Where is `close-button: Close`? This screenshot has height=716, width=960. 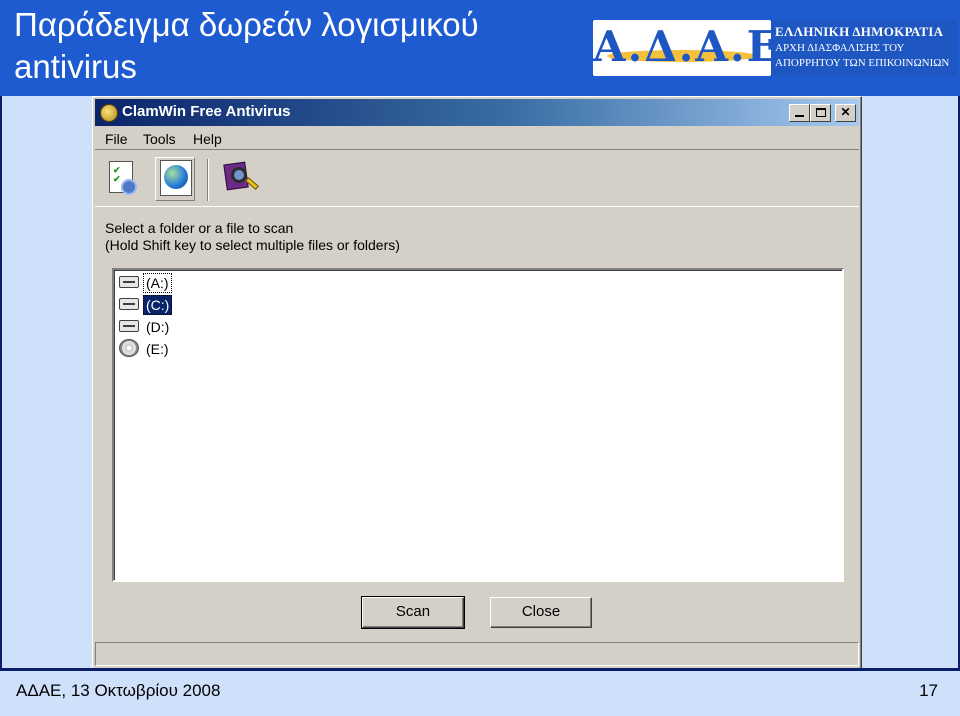 close-button: Close is located at coordinates (541, 612).